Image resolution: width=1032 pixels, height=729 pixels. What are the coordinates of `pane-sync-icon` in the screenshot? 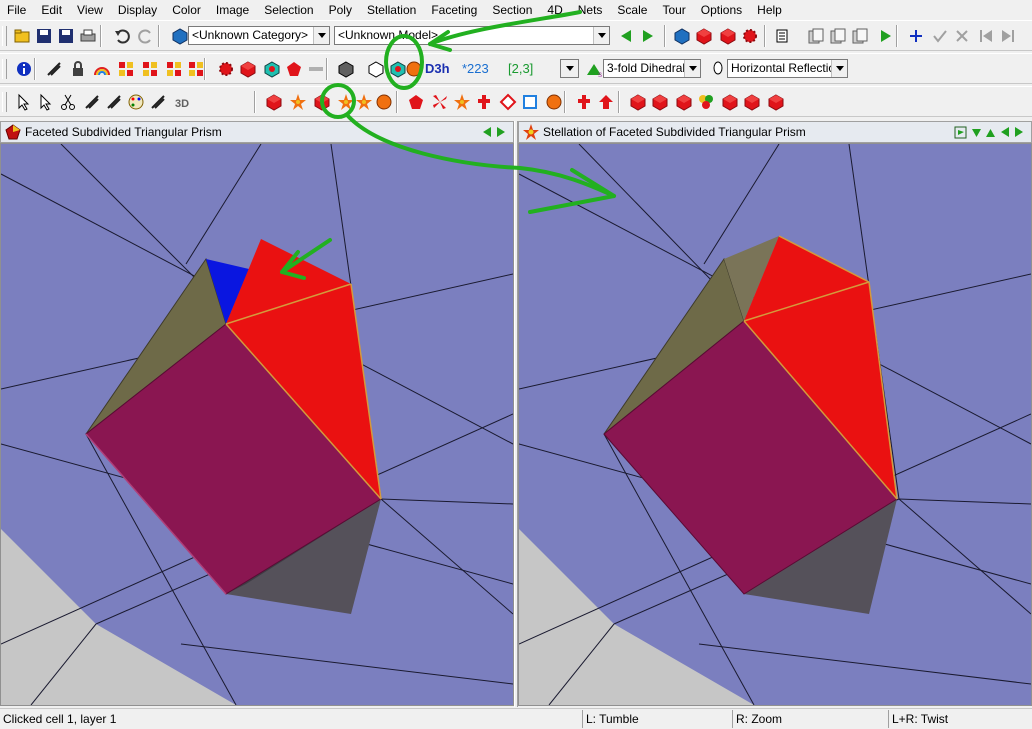 It's located at (960, 134).